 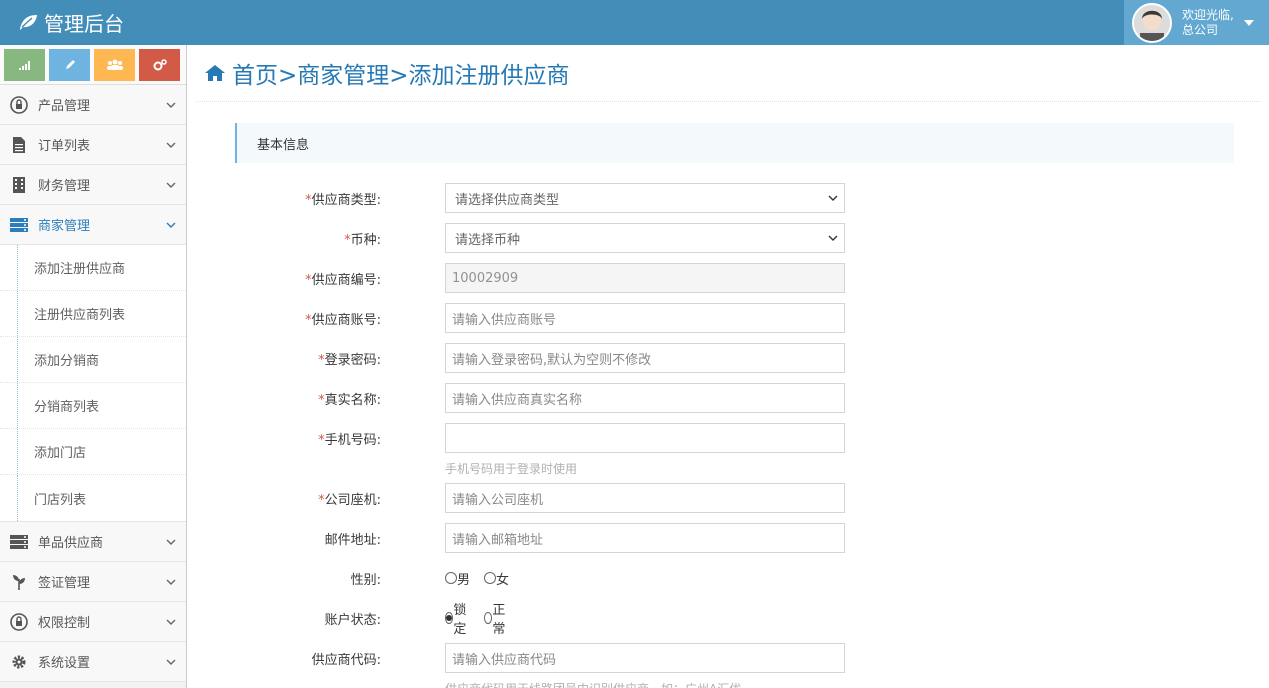 I want to click on sidebar-item-single-supplier: 单品供应商, so click(x=93, y=542).